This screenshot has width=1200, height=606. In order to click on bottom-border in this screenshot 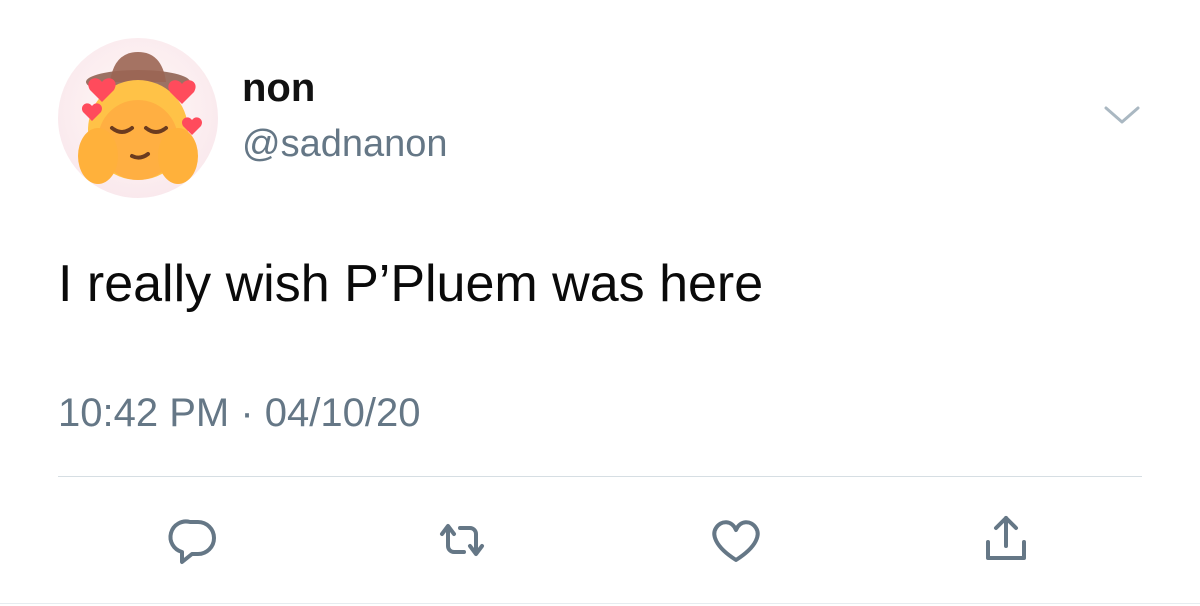, I will do `click(600, 603)`.